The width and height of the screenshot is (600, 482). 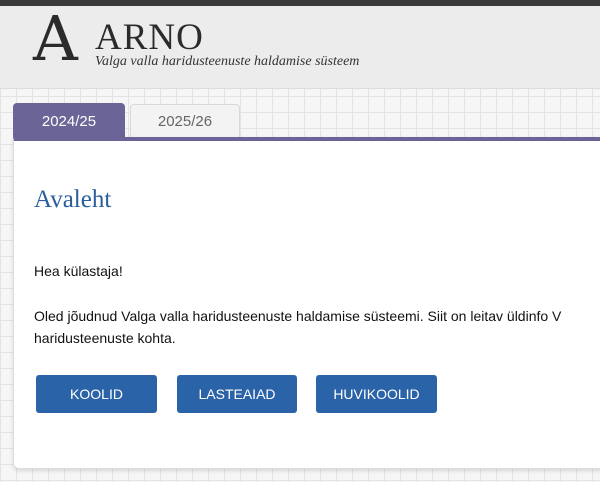 What do you see at coordinates (73, 199) in the screenshot?
I see `page-title: Avaleht` at bounding box center [73, 199].